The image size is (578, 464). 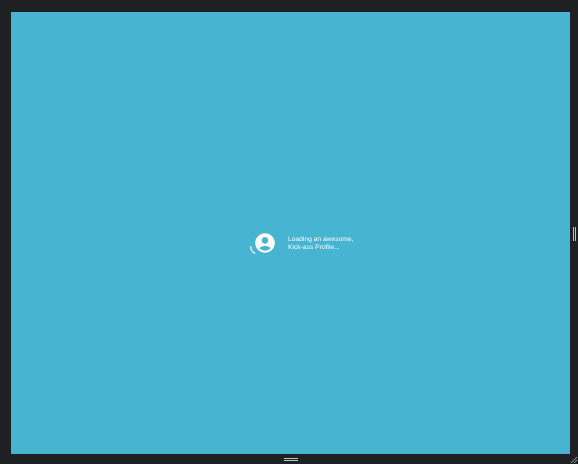 What do you see at coordinates (291, 459) in the screenshot?
I see `bottom-resize-handle` at bounding box center [291, 459].